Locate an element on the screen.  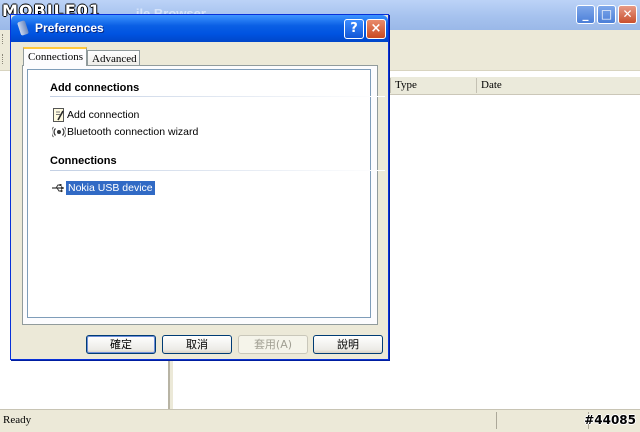
file-list-header: Type Date is located at coordinates (515, 86).